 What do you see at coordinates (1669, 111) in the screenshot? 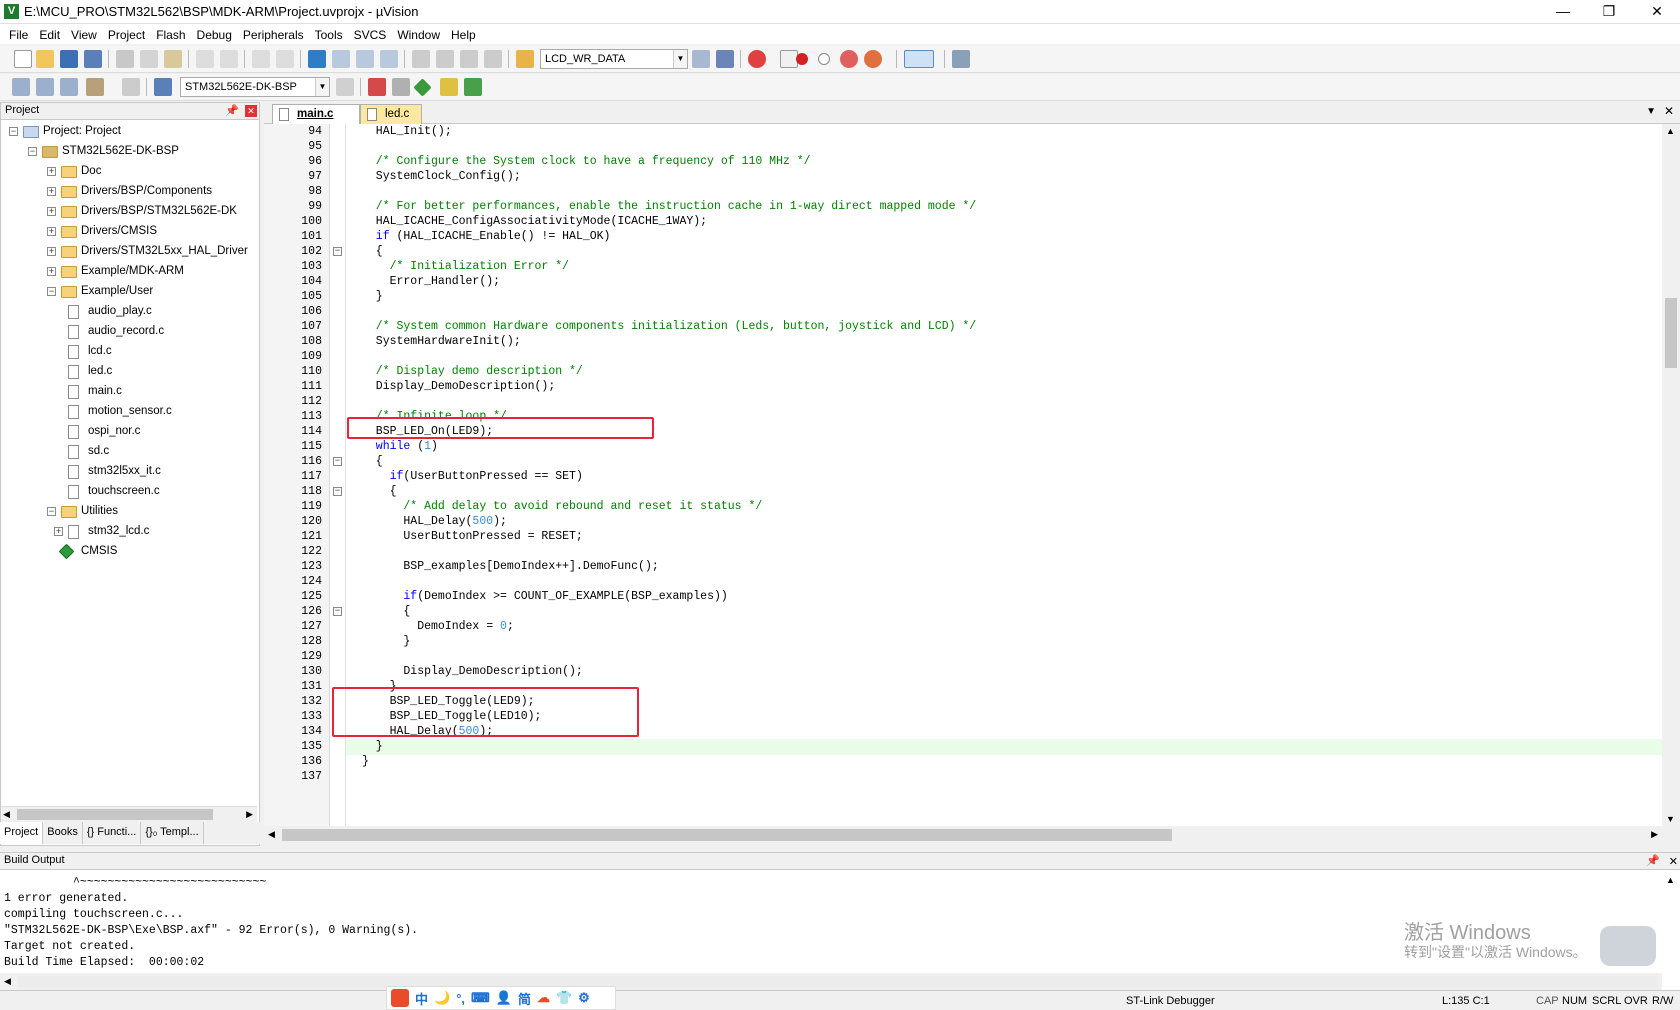
I see `close-tab-icon: ✕` at bounding box center [1669, 111].